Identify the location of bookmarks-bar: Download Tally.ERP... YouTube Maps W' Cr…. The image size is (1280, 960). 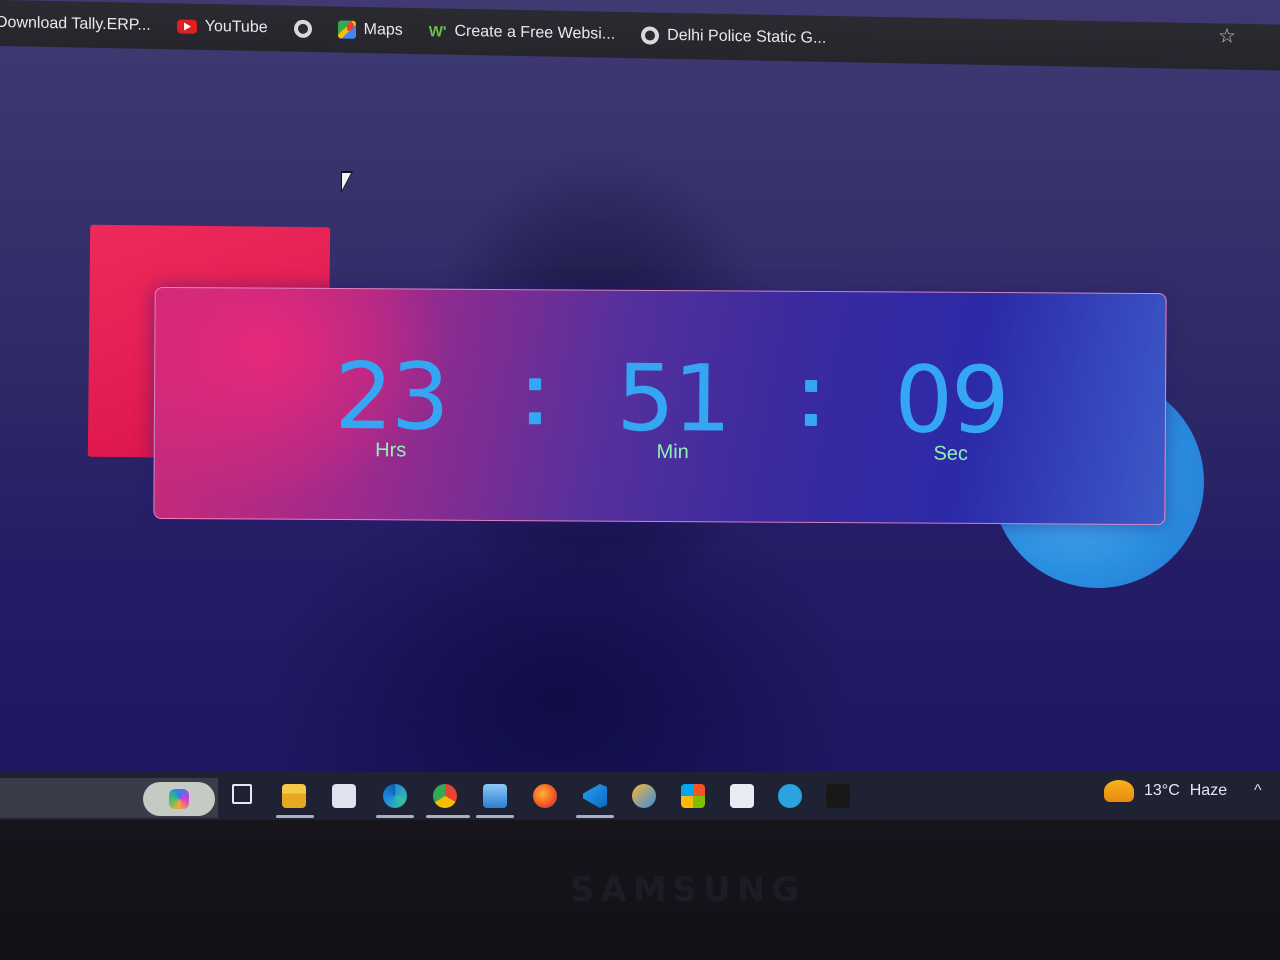
(640, 35).